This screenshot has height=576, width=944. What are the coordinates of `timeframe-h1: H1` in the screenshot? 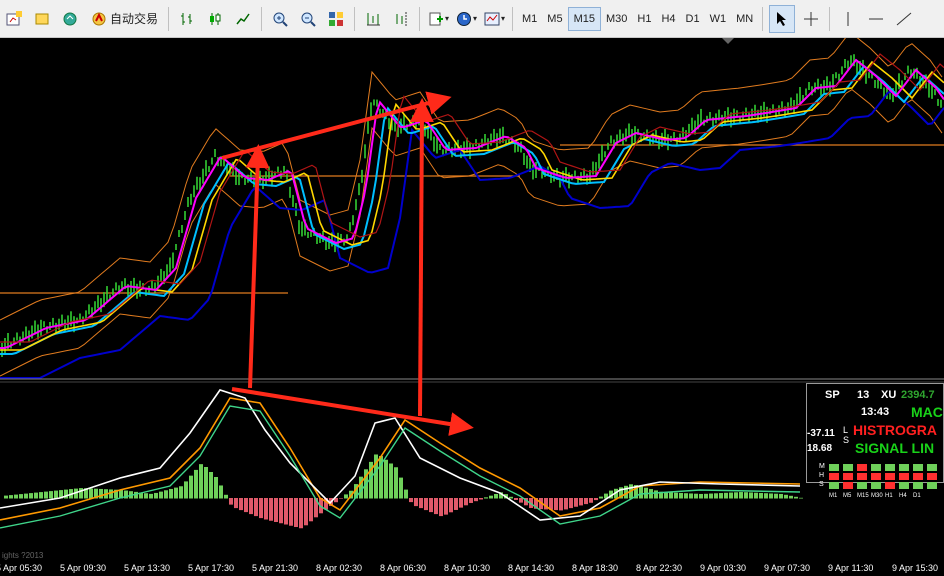 It's located at (644, 19).